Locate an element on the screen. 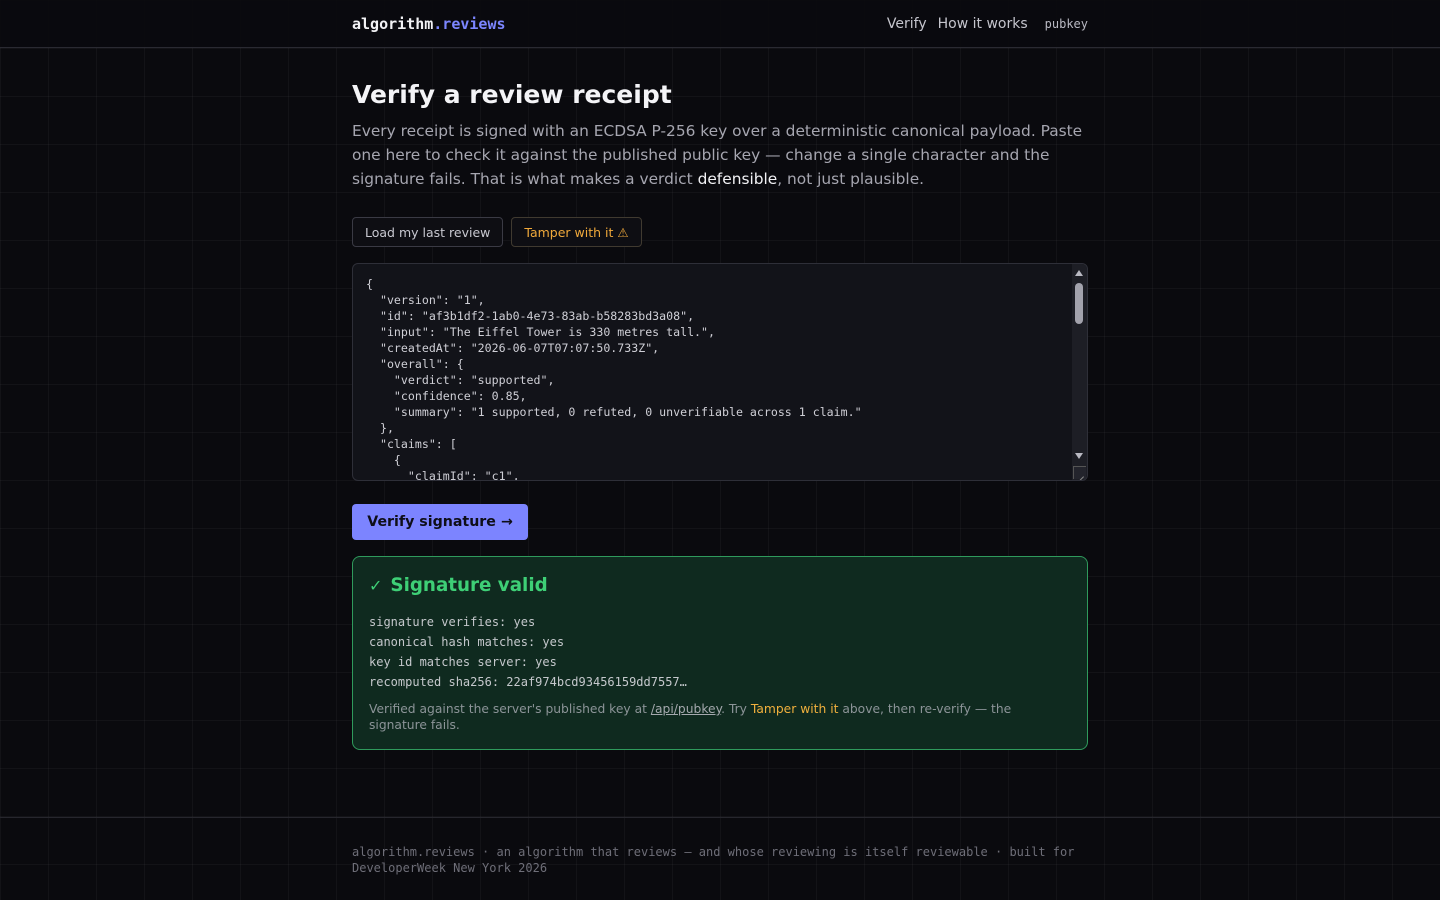 Image resolution: width=1440 pixels, height=900 pixels. scroll-up-arrow-icon is located at coordinates (1079, 273).